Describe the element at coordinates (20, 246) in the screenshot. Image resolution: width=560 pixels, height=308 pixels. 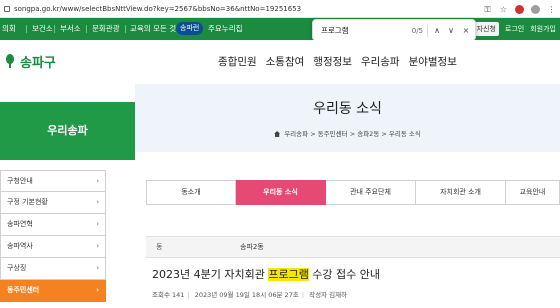
I see `sidebar-item-label: 송파역사` at that location.